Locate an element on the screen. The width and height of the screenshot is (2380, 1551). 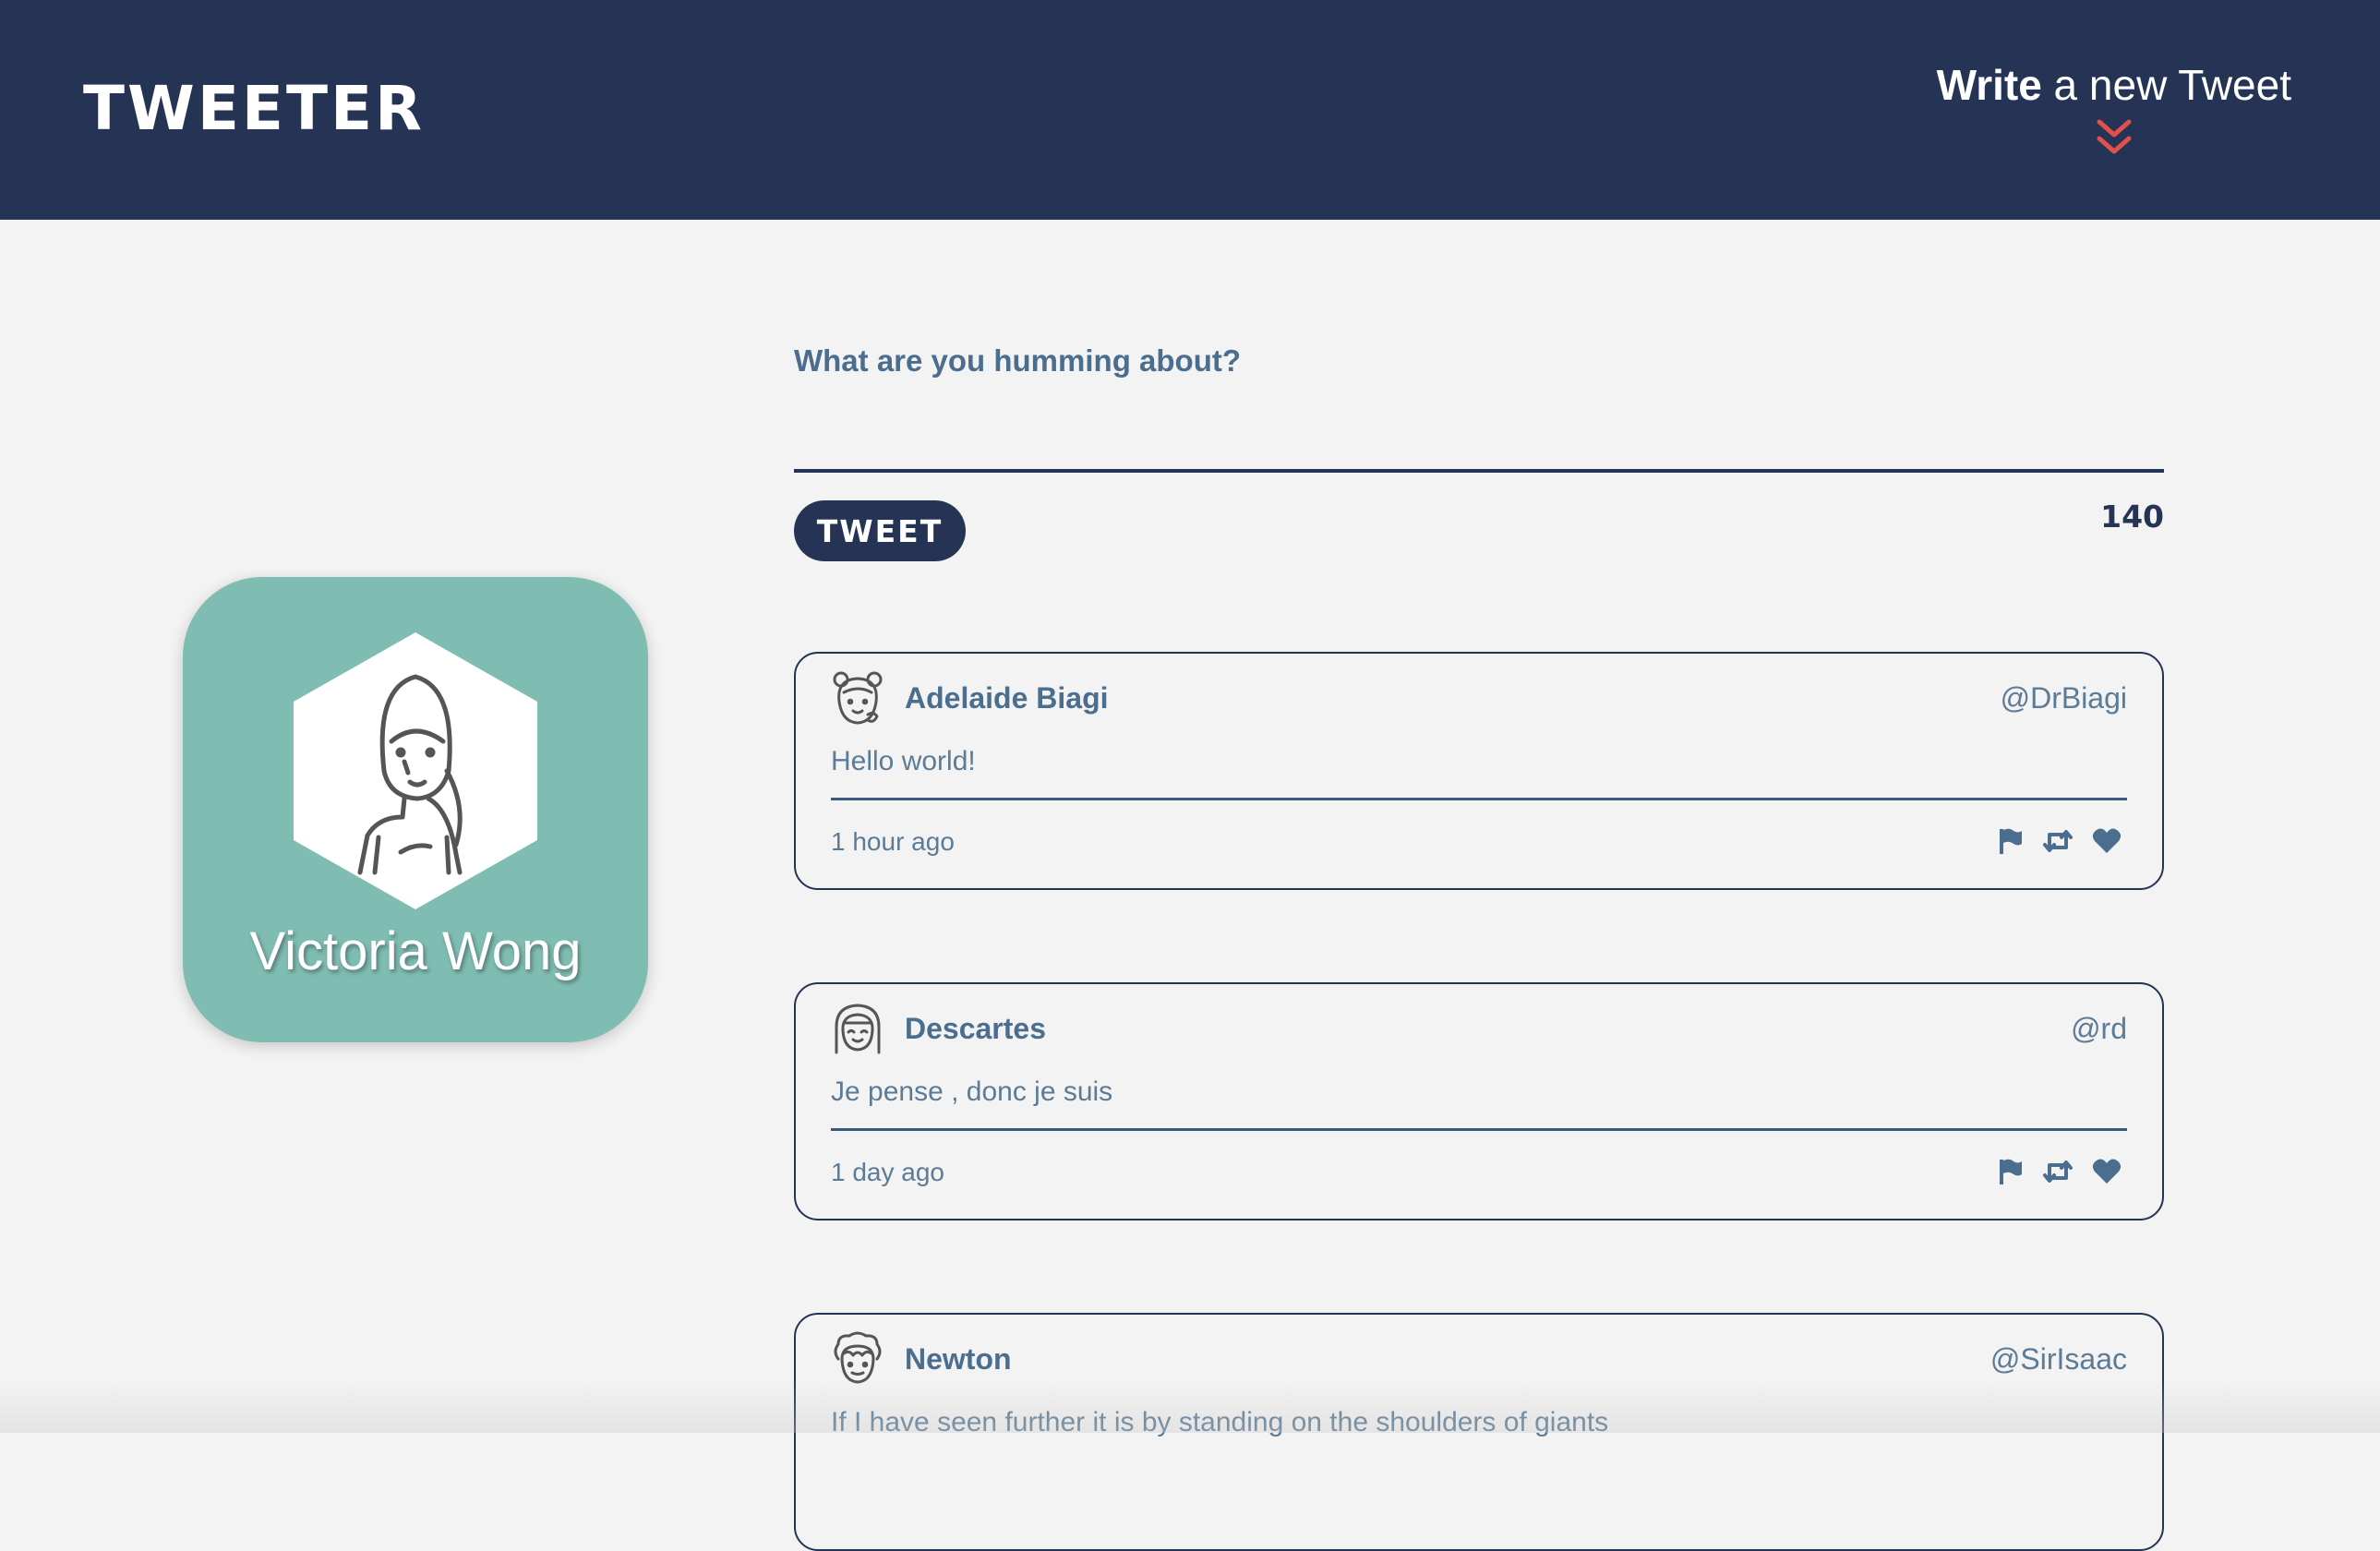
profile-card: Victoria Wong is located at coordinates (415, 809).